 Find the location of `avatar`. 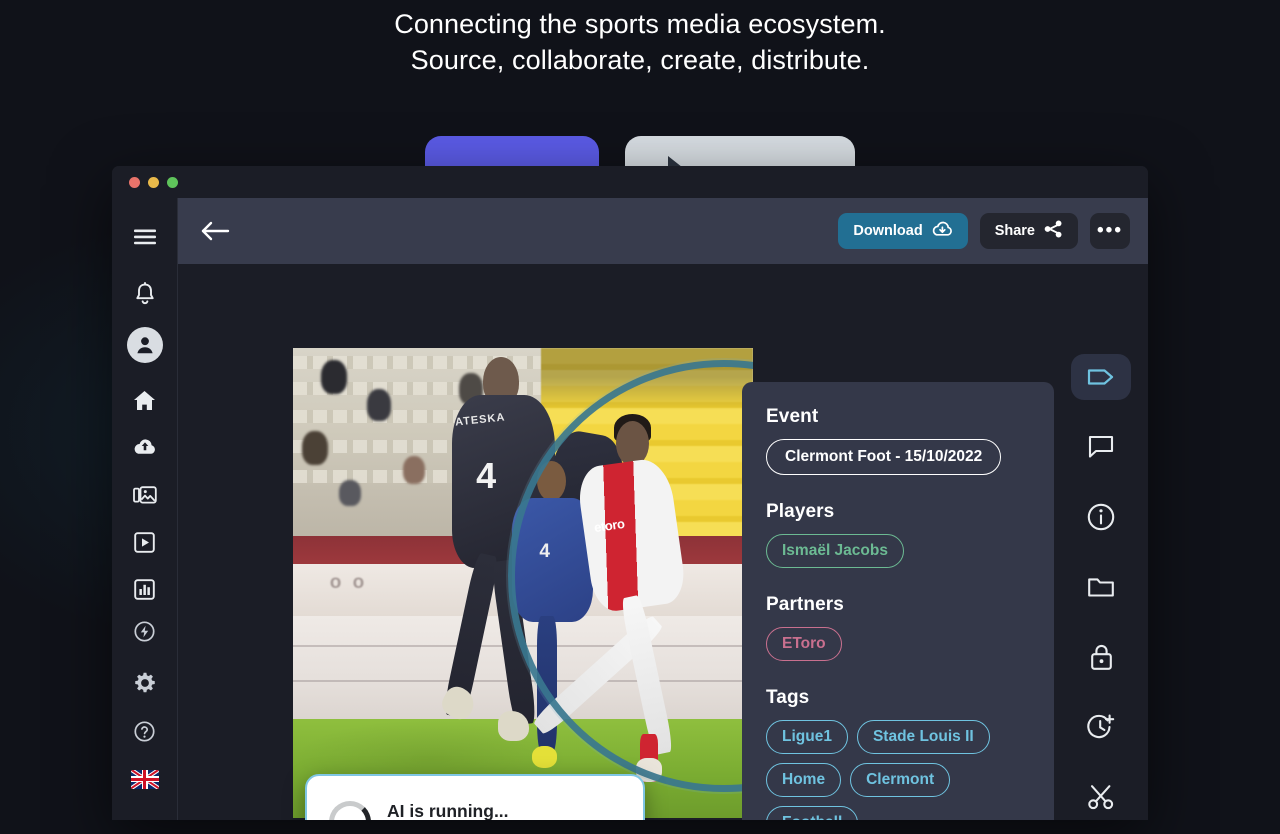

avatar is located at coordinates (144, 345).